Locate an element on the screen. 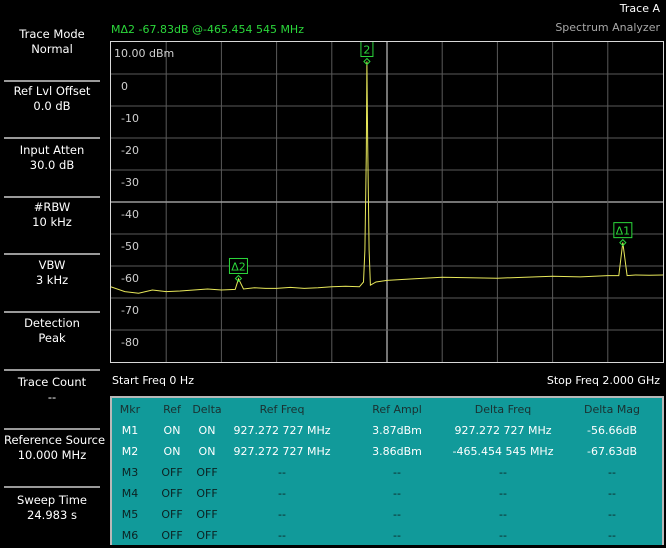 This screenshot has height=548, width=666. softkey-rbw: #RBW 10 kHz is located at coordinates (52, 227).